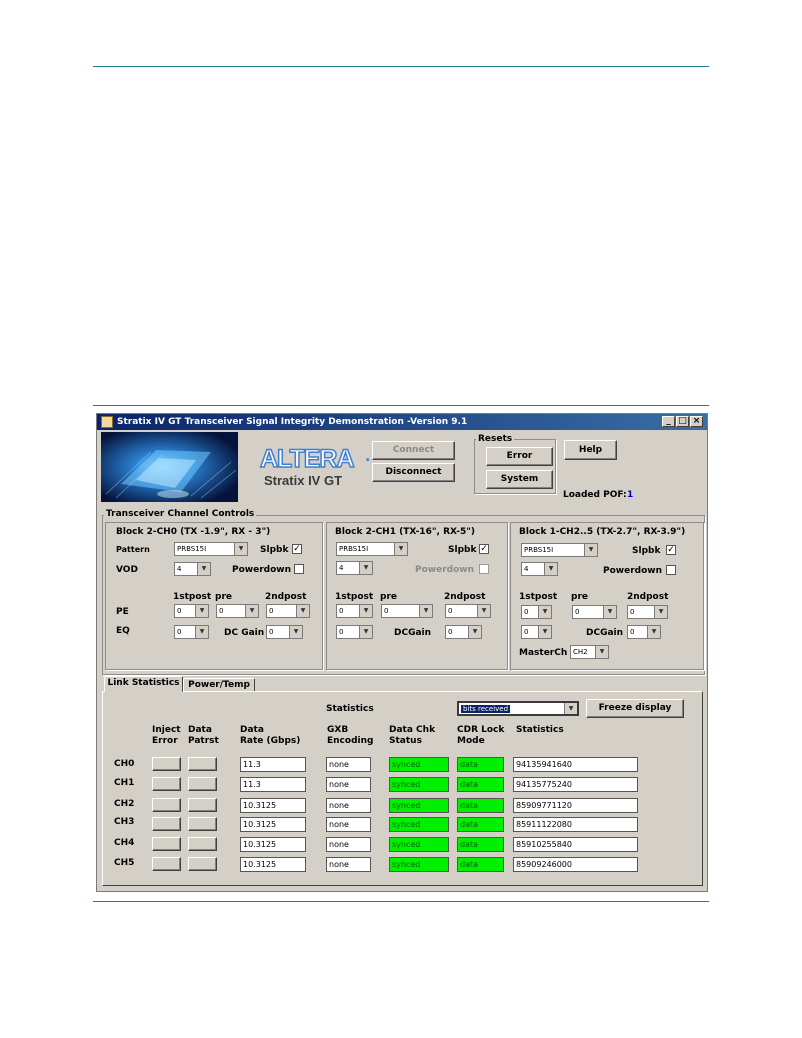 The height and width of the screenshot is (1038, 802). What do you see at coordinates (519, 479) in the screenshot?
I see `system-reset-button: System` at bounding box center [519, 479].